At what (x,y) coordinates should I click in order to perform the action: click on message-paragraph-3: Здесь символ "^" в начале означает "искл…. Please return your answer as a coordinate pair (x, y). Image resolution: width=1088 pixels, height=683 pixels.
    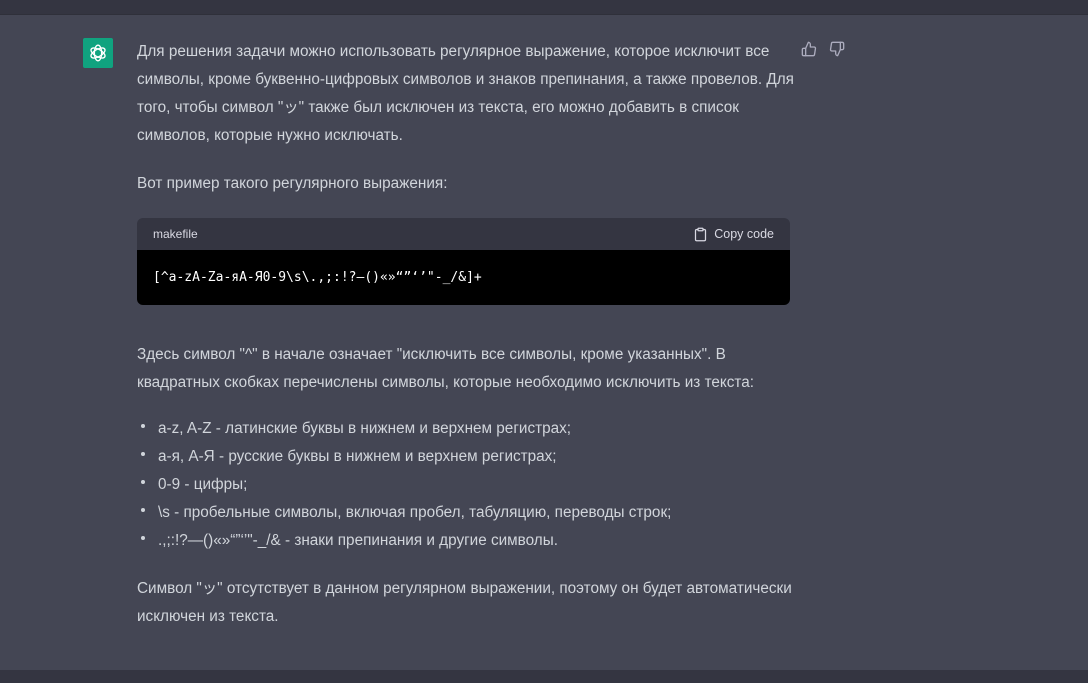
    Looking at the image, I should click on (446, 368).